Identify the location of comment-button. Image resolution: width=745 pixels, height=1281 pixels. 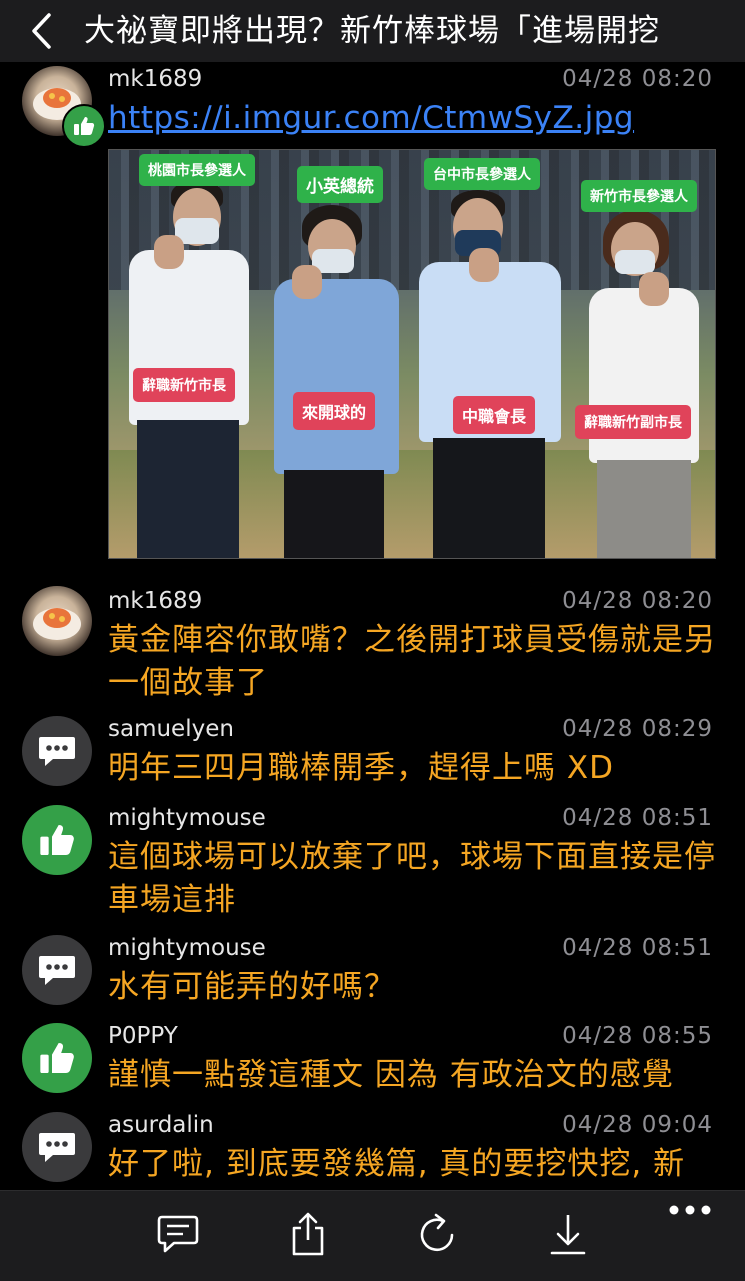
(178, 1234).